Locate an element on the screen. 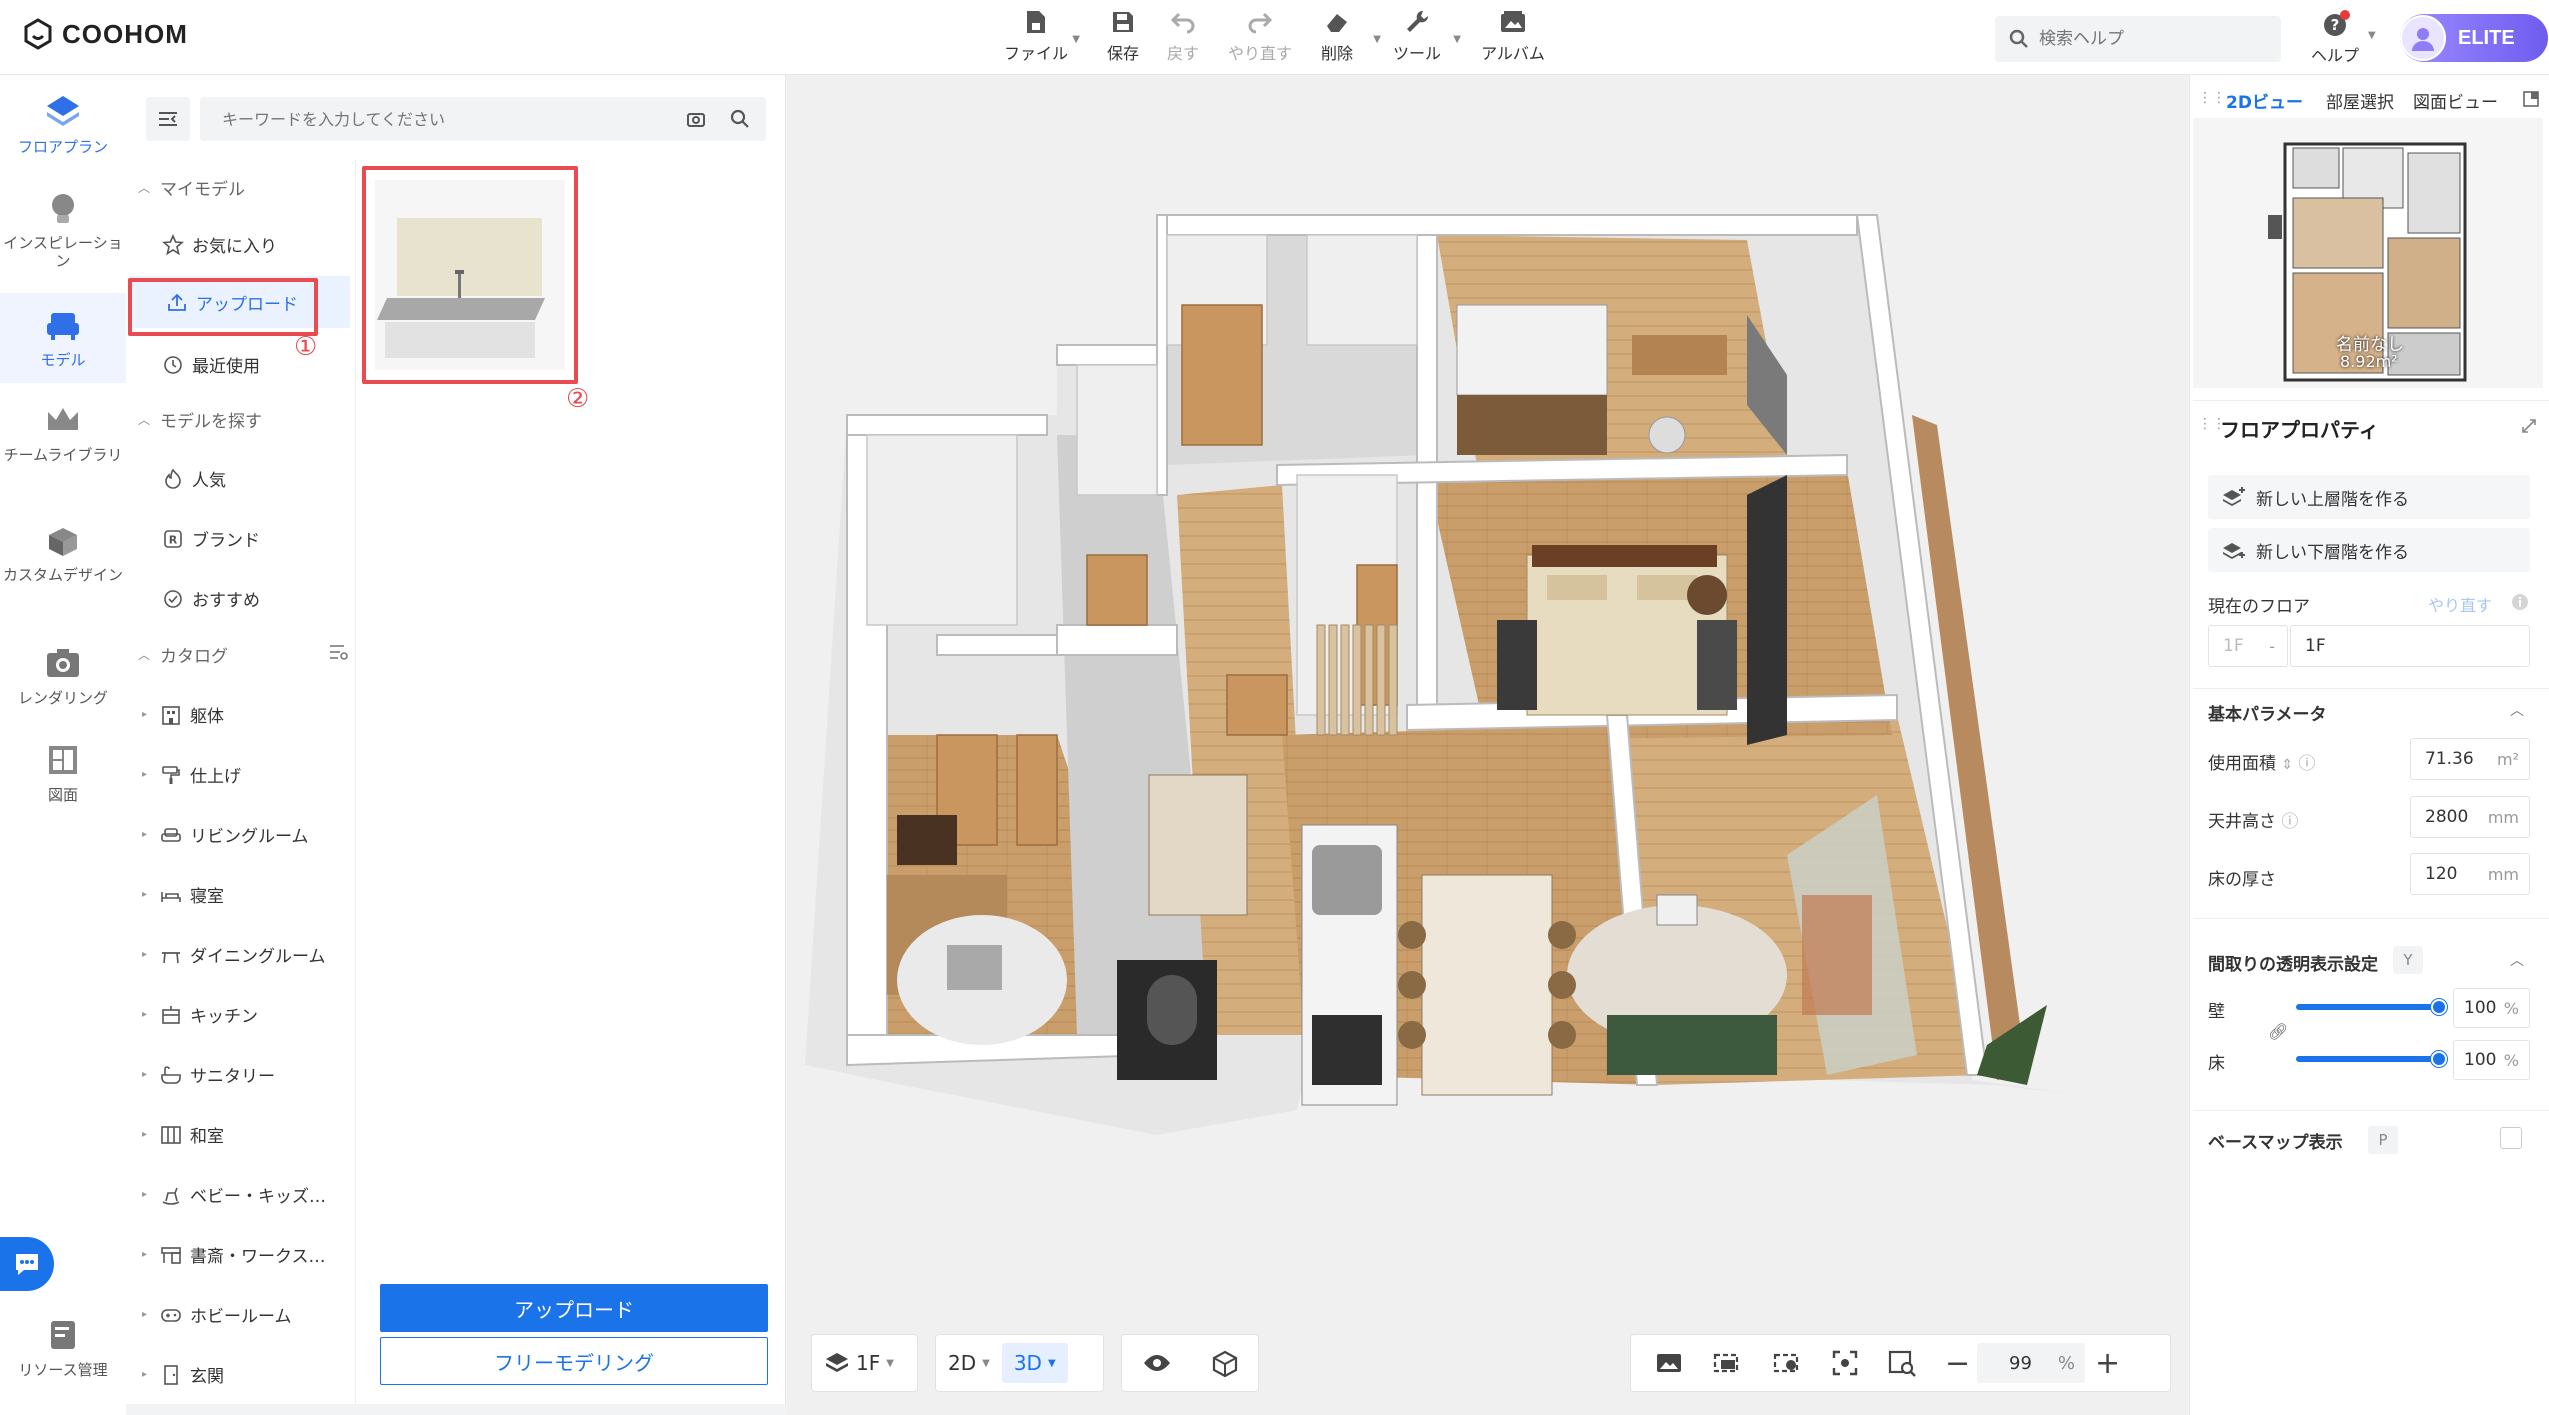 This screenshot has height=1415, width=2549. redo-button: やり直す is located at coordinates (1260, 36).